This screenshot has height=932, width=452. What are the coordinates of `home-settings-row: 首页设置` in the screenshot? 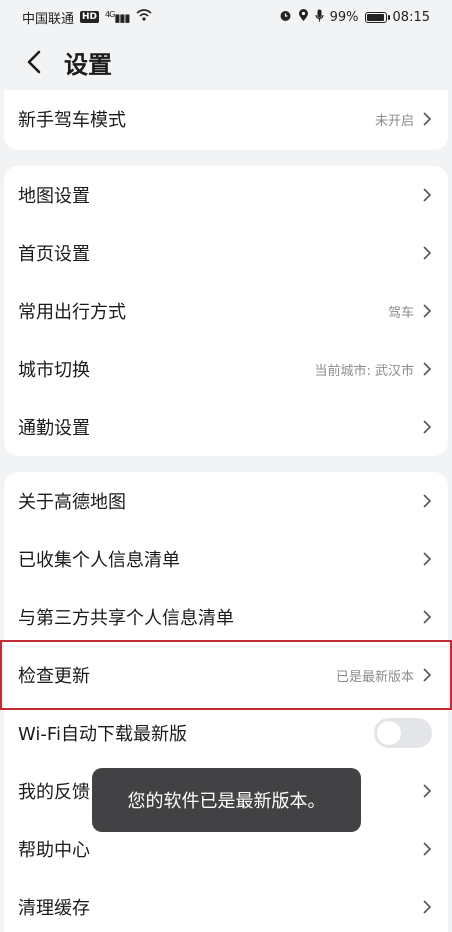 It's located at (226, 253).